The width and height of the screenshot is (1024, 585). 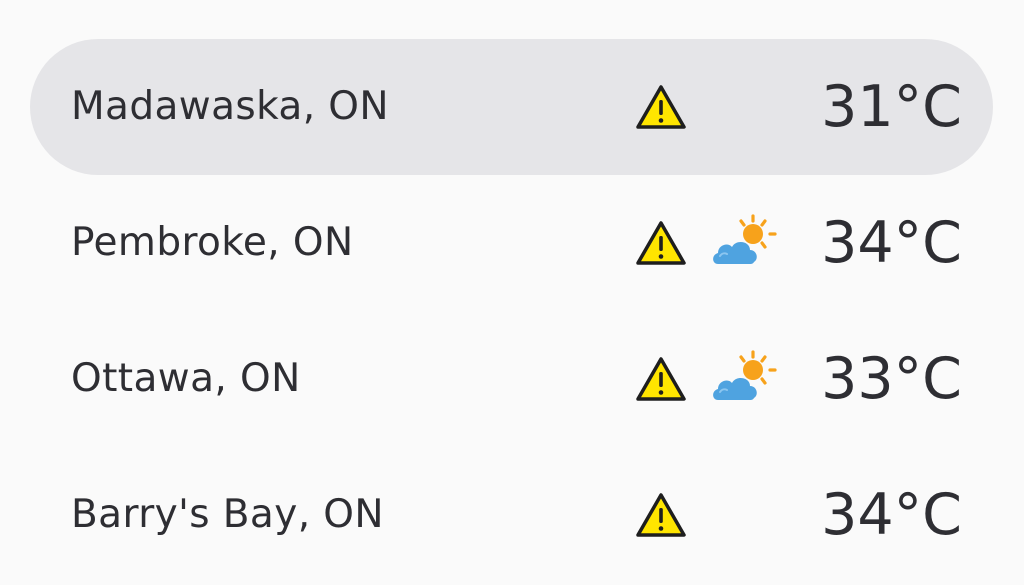 What do you see at coordinates (891, 107) in the screenshot?
I see `temperature: 31°C` at bounding box center [891, 107].